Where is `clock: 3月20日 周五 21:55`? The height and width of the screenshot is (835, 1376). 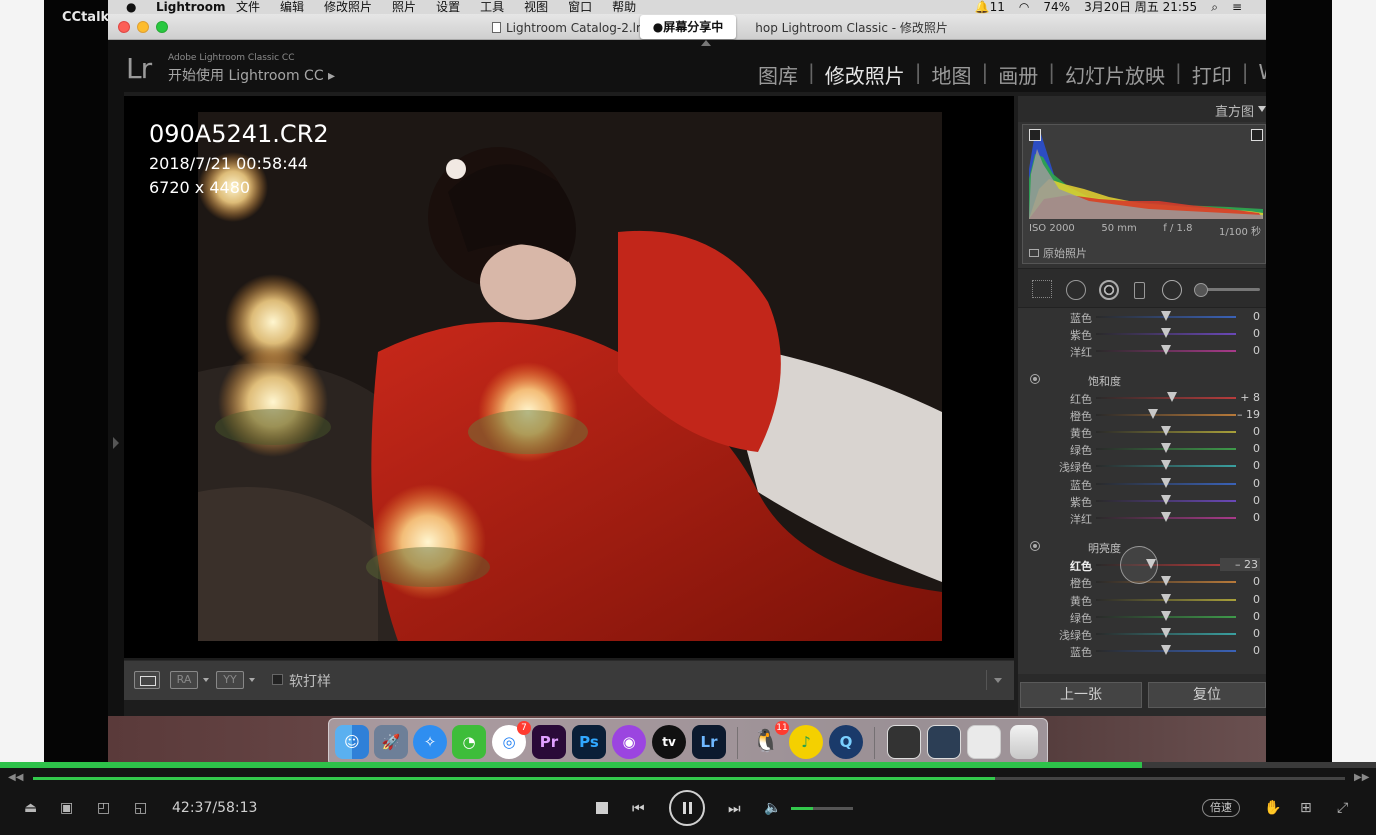 clock: 3月20日 周五 21:55 is located at coordinates (1140, 7).